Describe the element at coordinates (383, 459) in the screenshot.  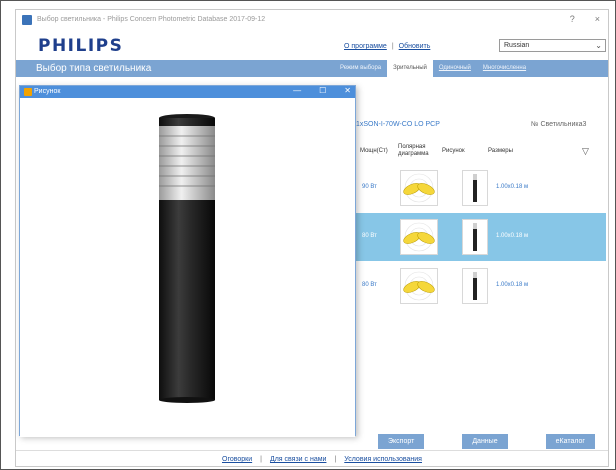
I see `terms-link: Условия использования` at that location.